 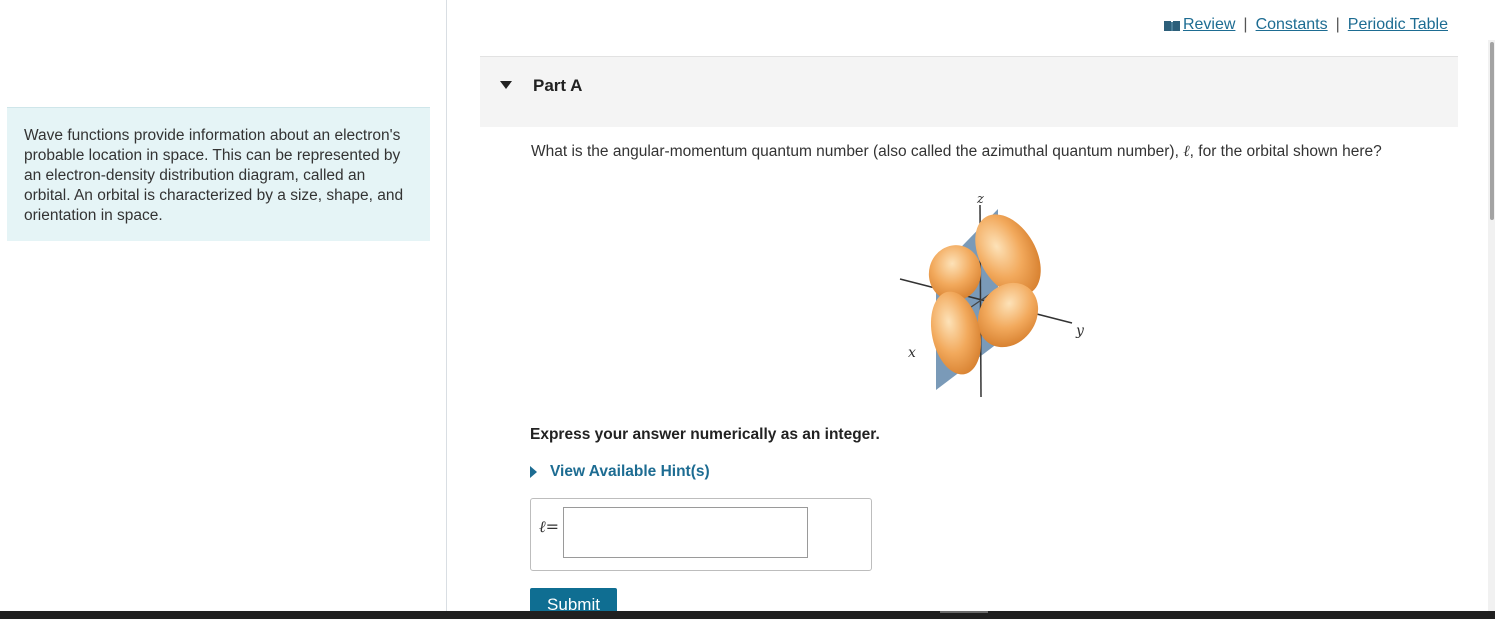 What do you see at coordinates (685, 532) in the screenshot?
I see `answer-input` at bounding box center [685, 532].